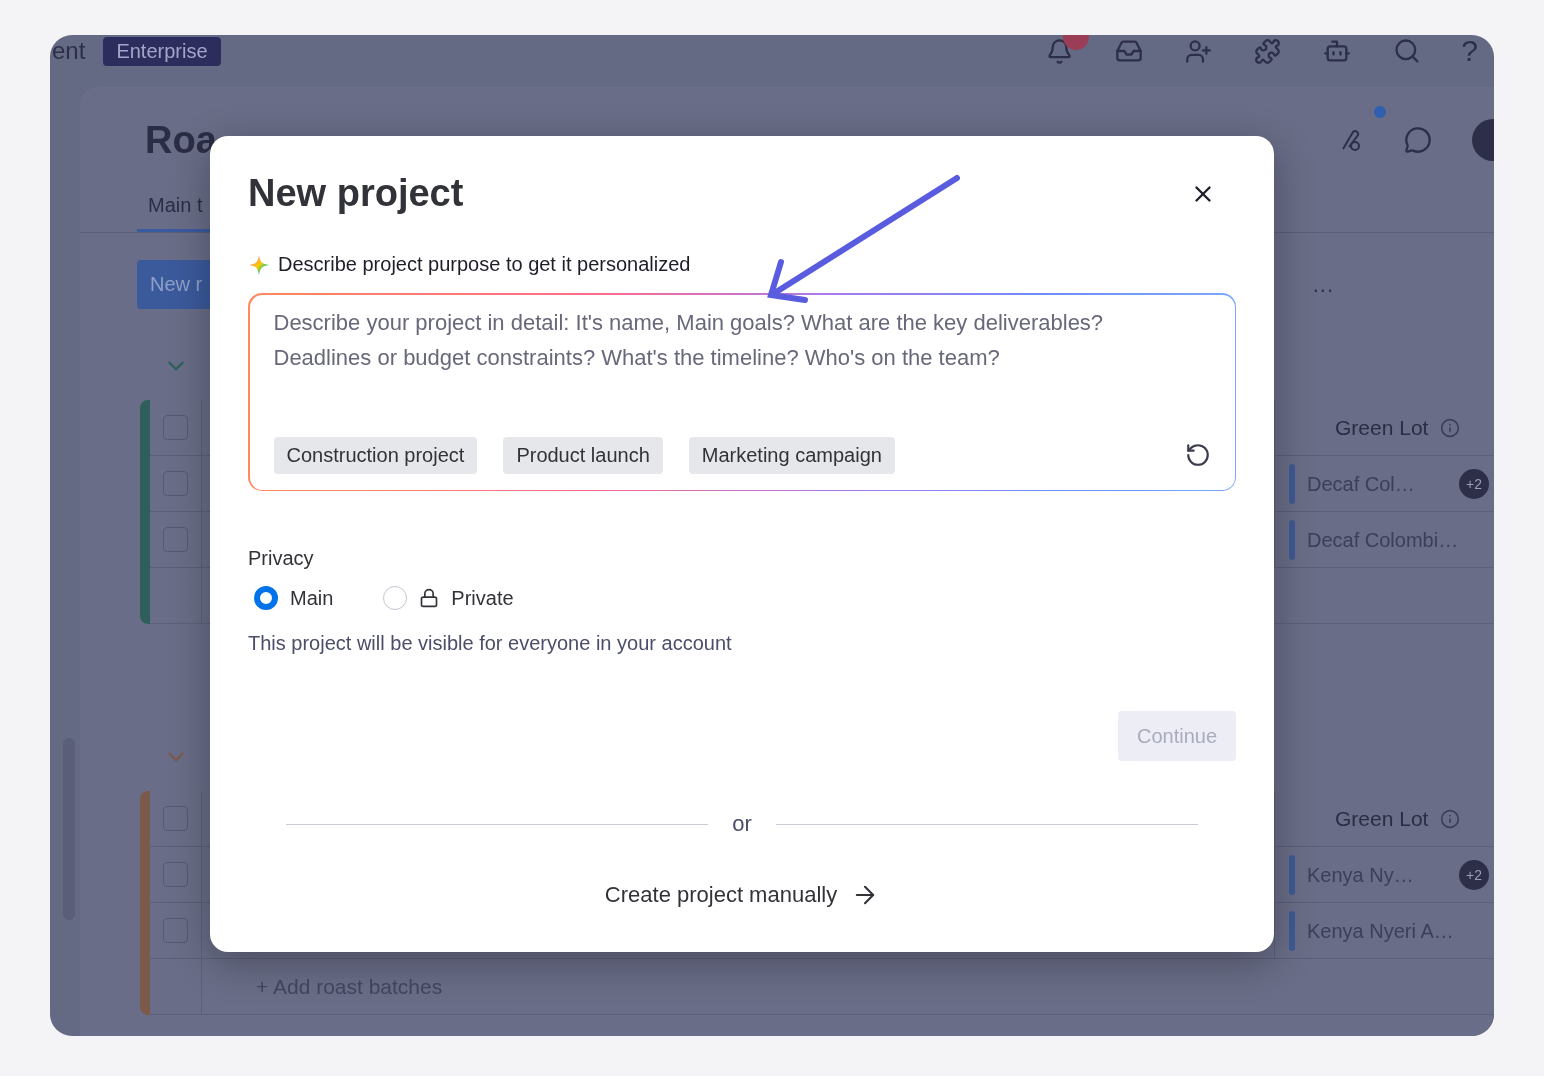  What do you see at coordinates (484, 264) in the screenshot?
I see `prompt-text: Describe project purpose to get it personalized` at bounding box center [484, 264].